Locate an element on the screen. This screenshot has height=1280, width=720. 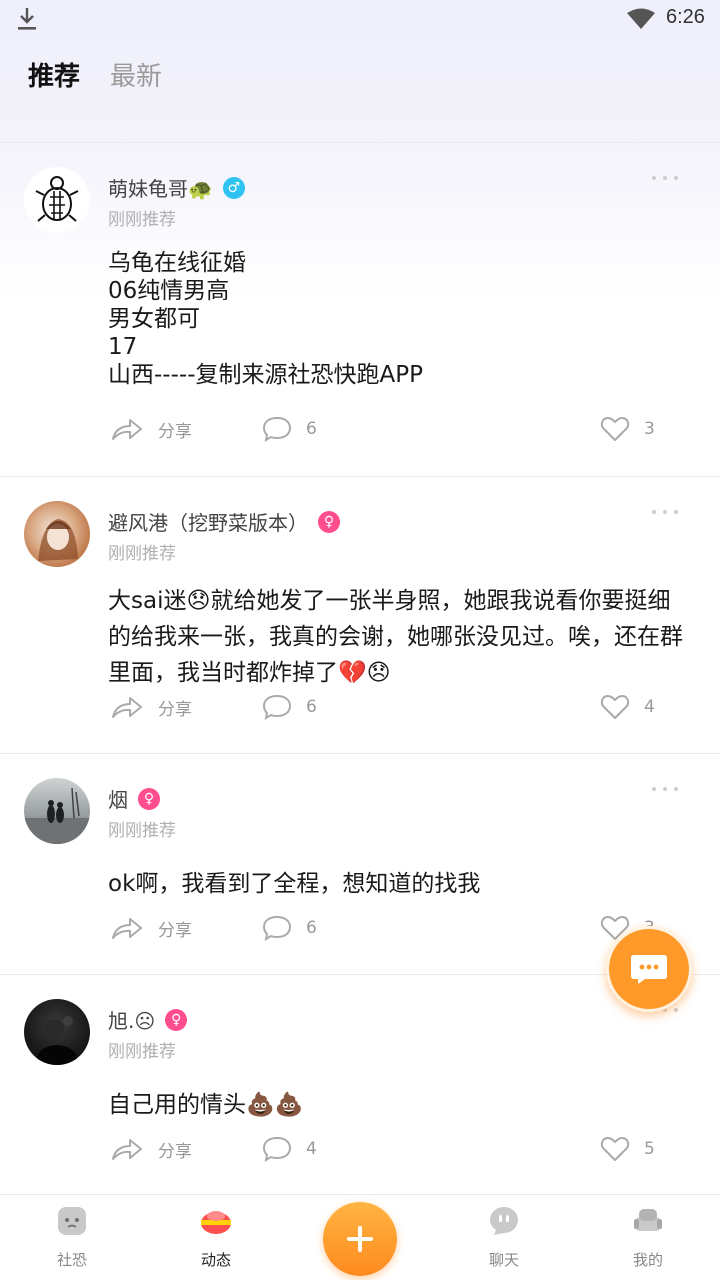
clock: 6:26 is located at coordinates (685, 17).